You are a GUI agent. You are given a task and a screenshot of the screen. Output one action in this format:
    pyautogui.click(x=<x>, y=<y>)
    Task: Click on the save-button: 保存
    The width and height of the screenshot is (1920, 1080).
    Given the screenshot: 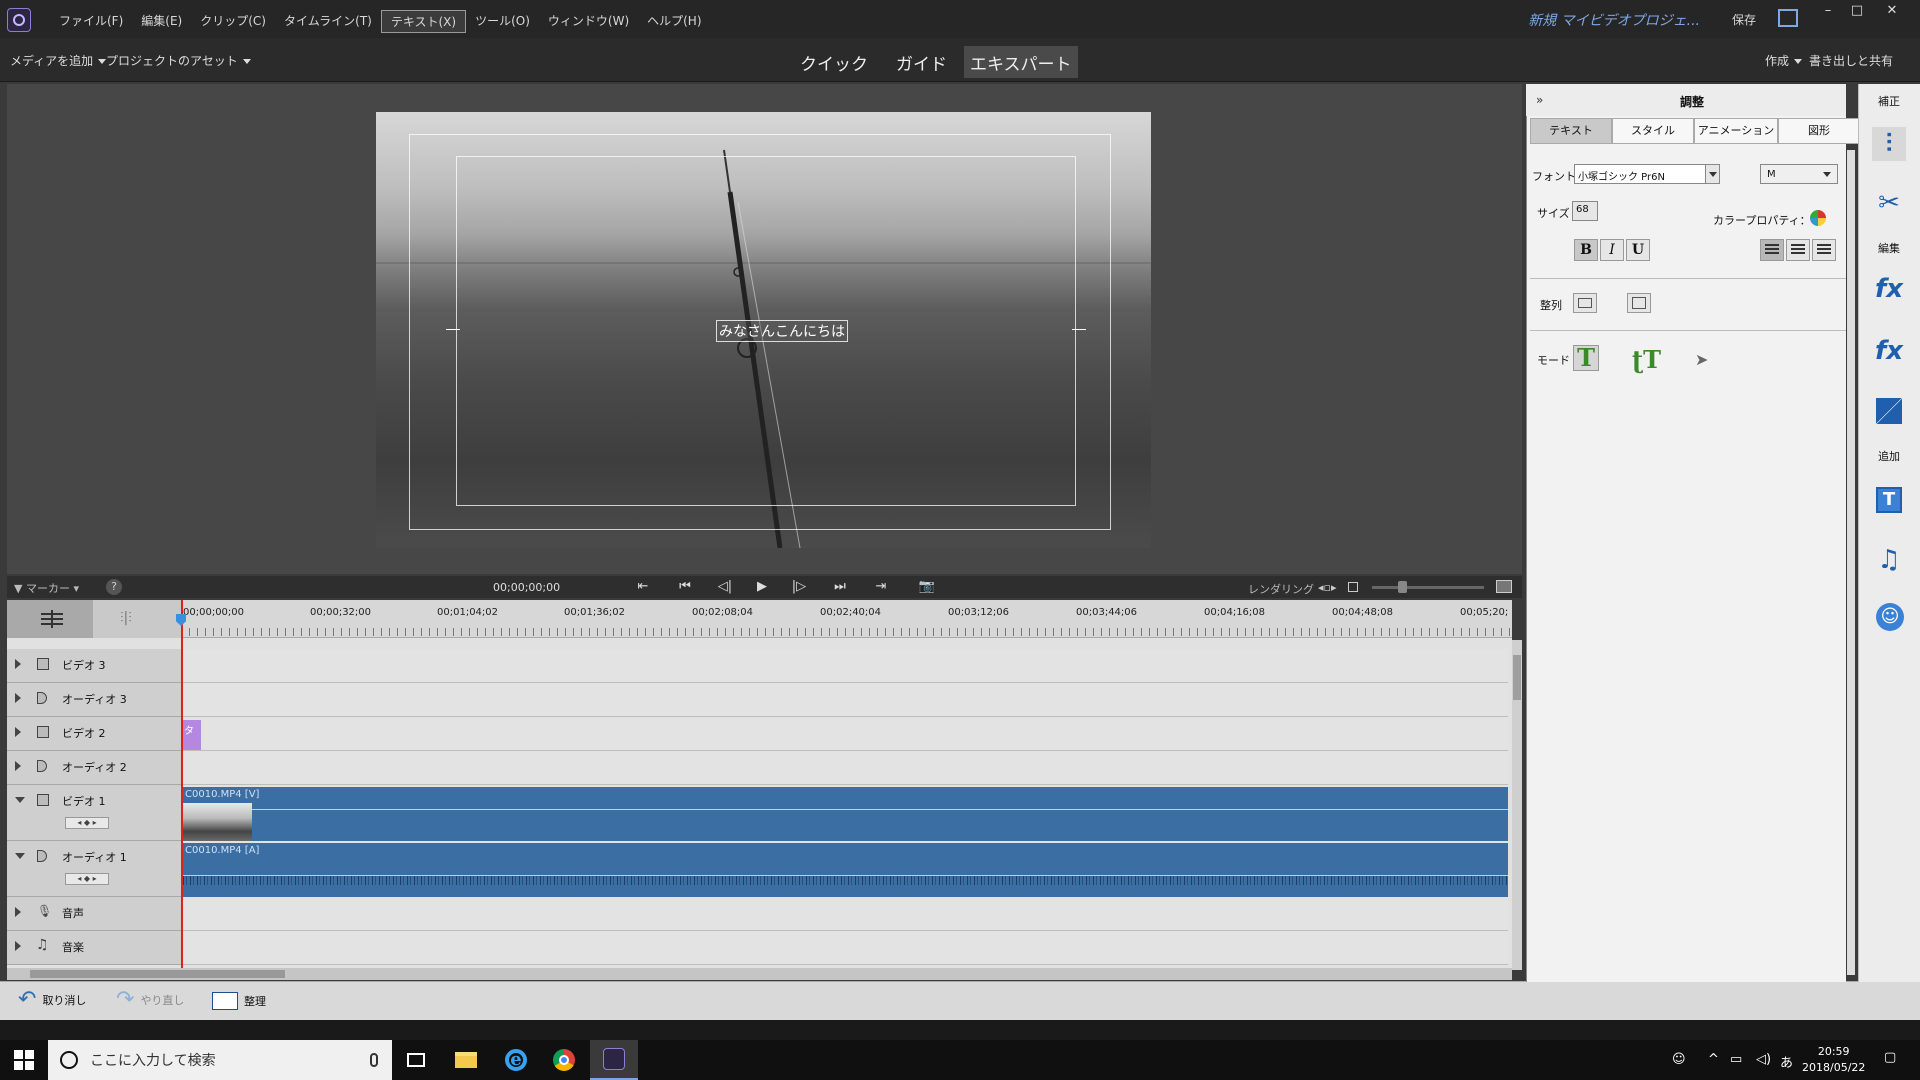 What is the action you would take?
    pyautogui.click(x=1744, y=19)
    